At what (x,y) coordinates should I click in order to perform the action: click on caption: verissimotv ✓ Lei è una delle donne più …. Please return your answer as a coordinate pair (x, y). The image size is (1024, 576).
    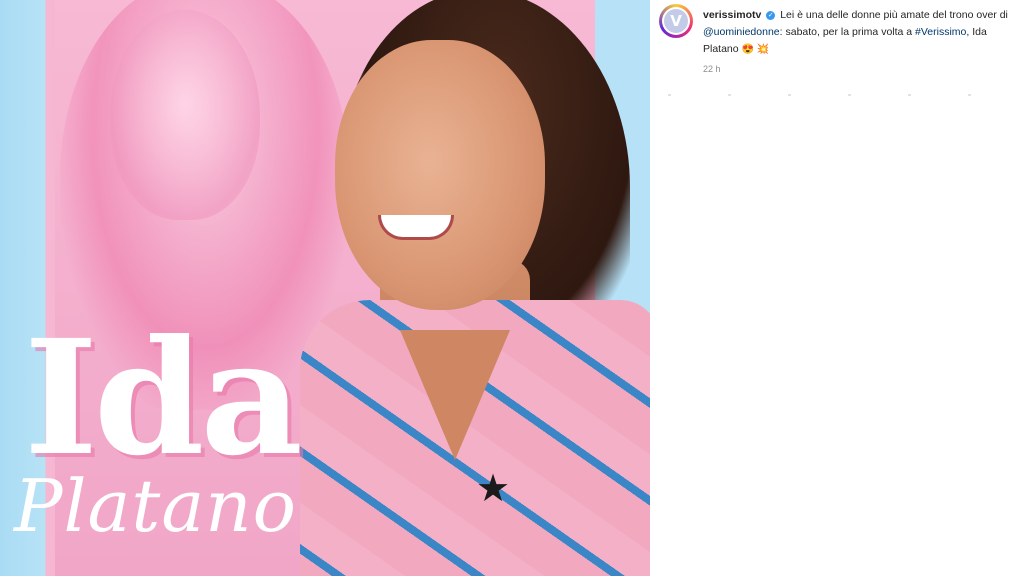
    Looking at the image, I should click on (862, 32).